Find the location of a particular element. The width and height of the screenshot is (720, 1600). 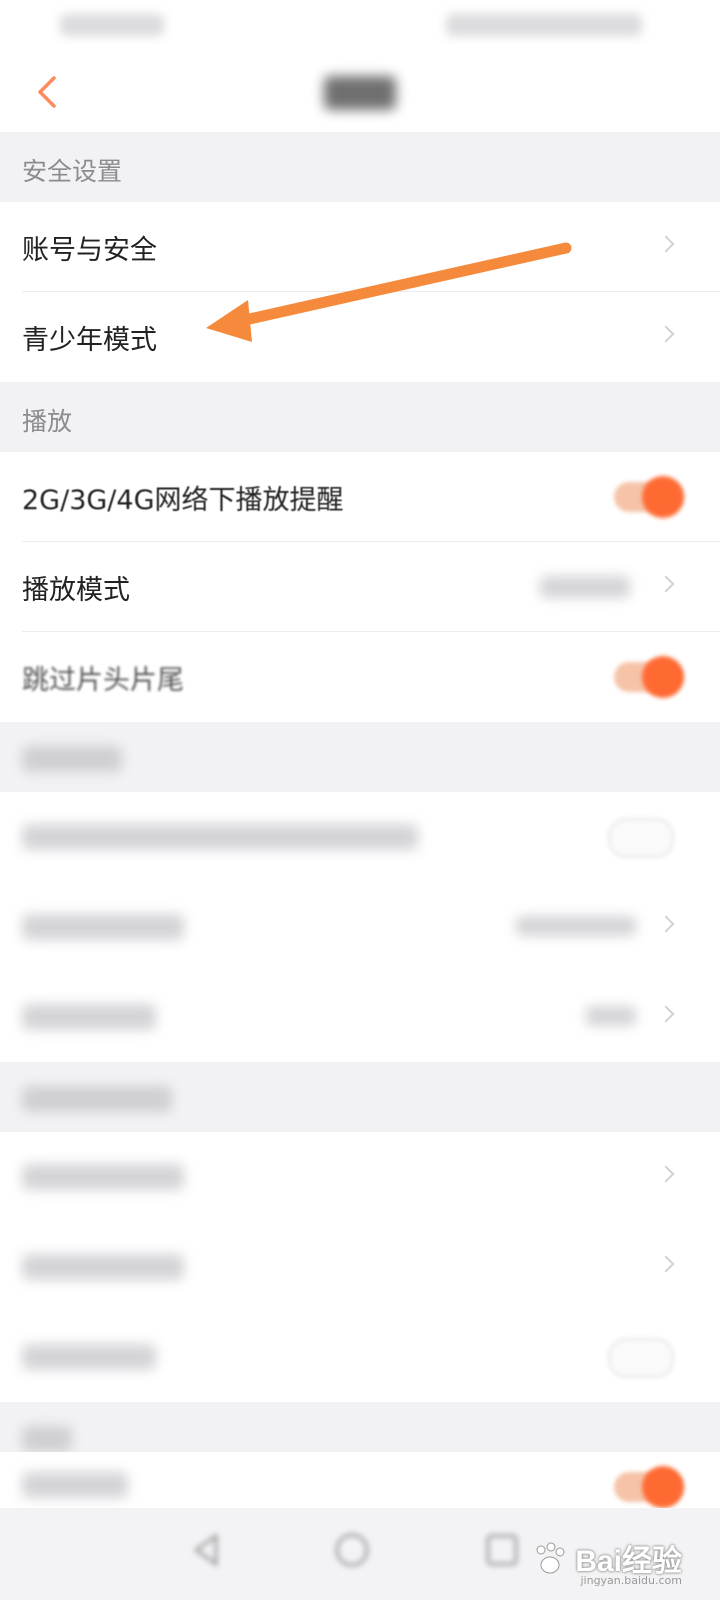

network-reminder-toggle is located at coordinates (649, 497).